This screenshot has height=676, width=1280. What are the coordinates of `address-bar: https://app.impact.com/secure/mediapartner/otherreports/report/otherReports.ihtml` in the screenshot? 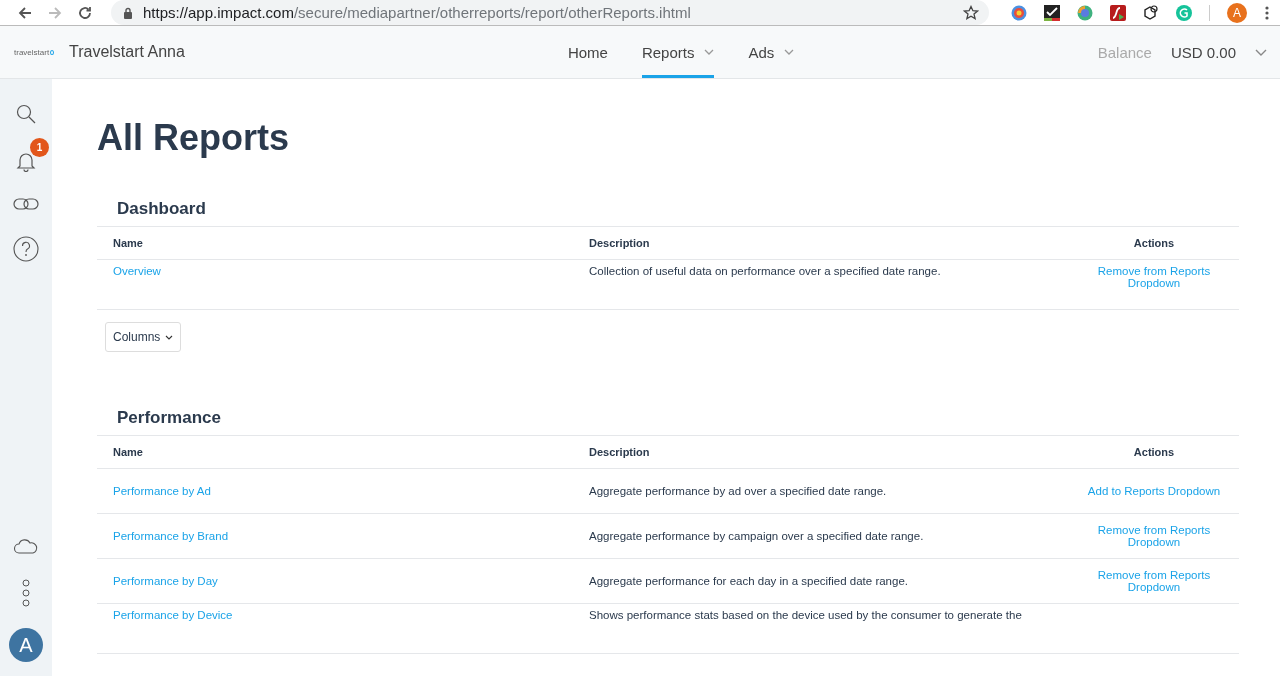 It's located at (550, 12).